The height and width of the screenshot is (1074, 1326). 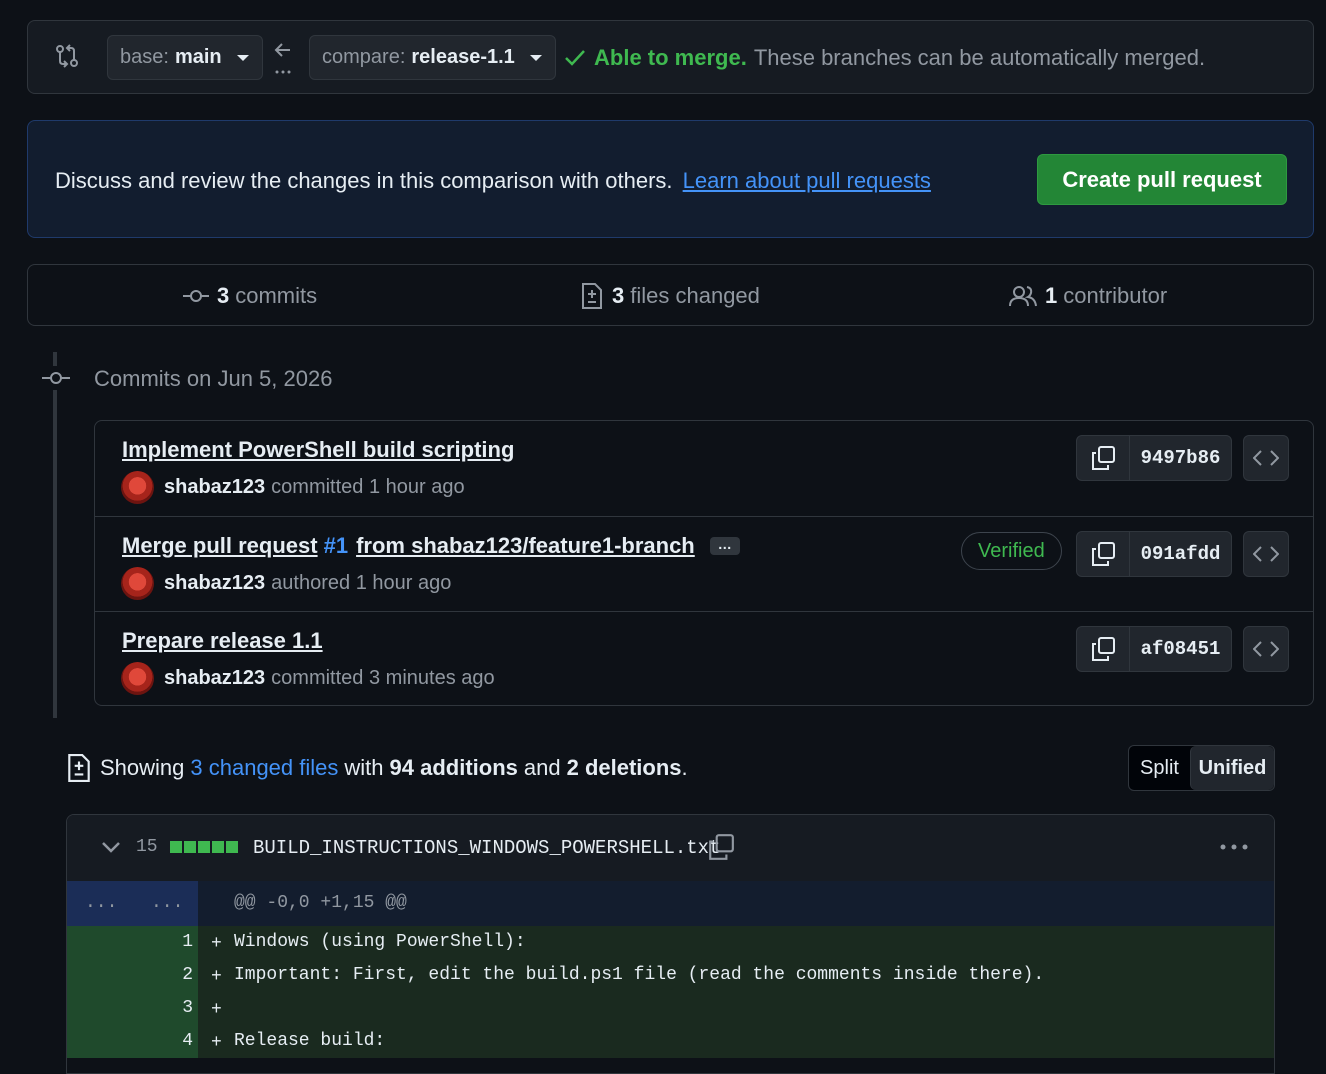 What do you see at coordinates (173, 942) in the screenshot?
I see `line-number: 1` at bounding box center [173, 942].